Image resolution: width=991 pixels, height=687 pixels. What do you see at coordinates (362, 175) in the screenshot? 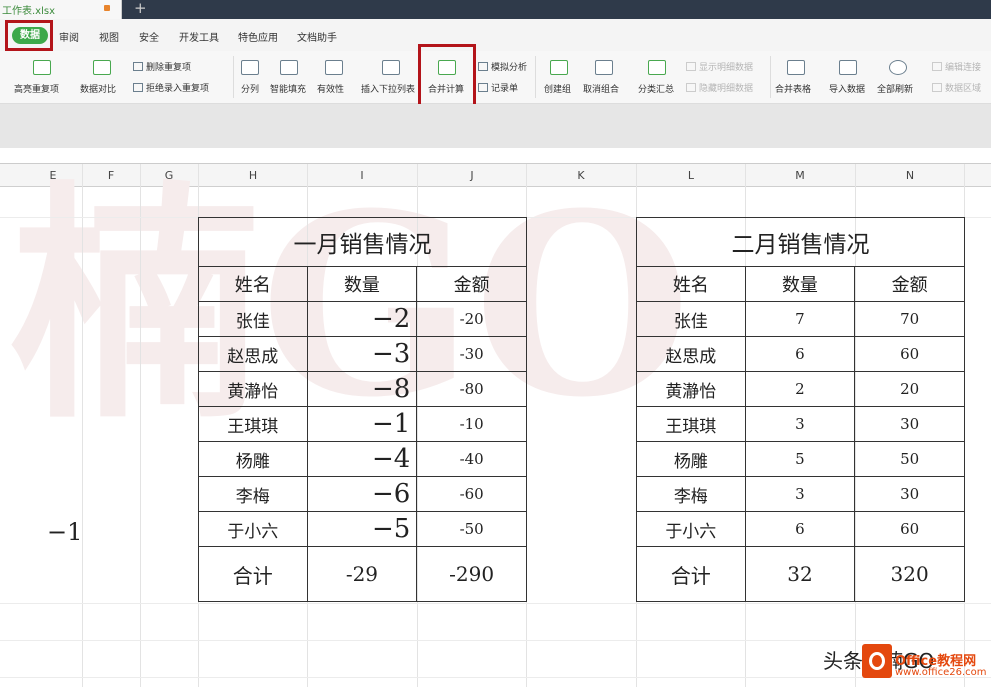
I see `column-header-i: I` at bounding box center [362, 175].